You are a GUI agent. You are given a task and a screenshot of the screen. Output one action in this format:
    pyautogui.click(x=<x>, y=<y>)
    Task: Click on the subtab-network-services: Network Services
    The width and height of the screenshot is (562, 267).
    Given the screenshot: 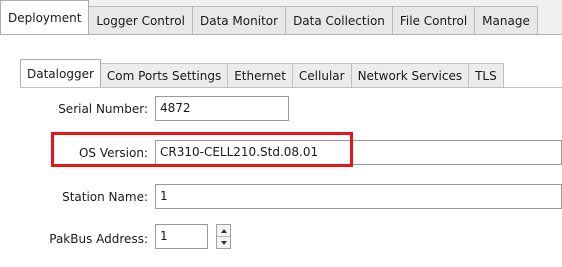 What is the action you would take?
    pyautogui.click(x=410, y=75)
    